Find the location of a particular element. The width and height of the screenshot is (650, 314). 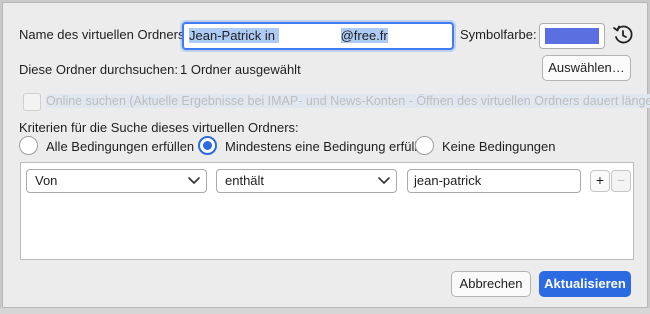

symbol-color-picker is located at coordinates (572, 36).